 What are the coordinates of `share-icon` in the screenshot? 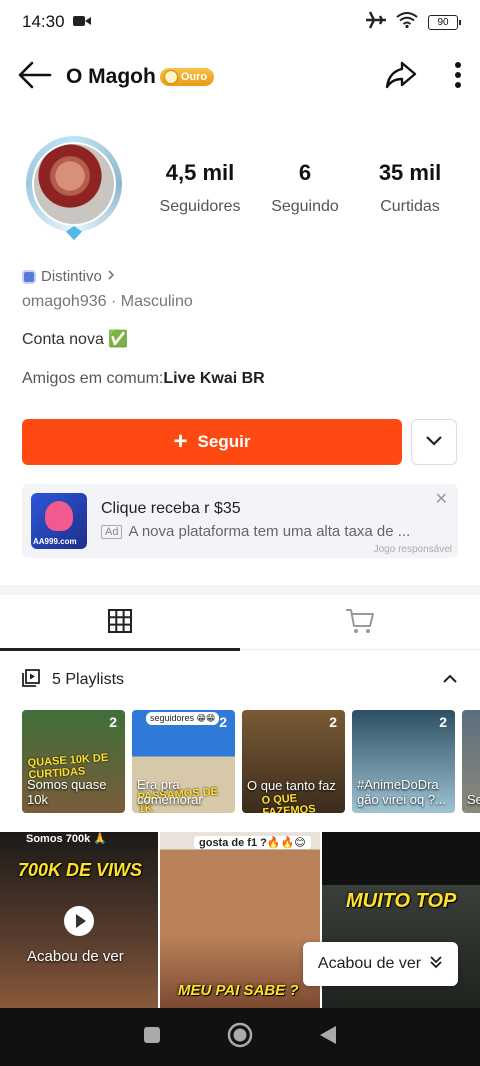 It's located at (401, 77).